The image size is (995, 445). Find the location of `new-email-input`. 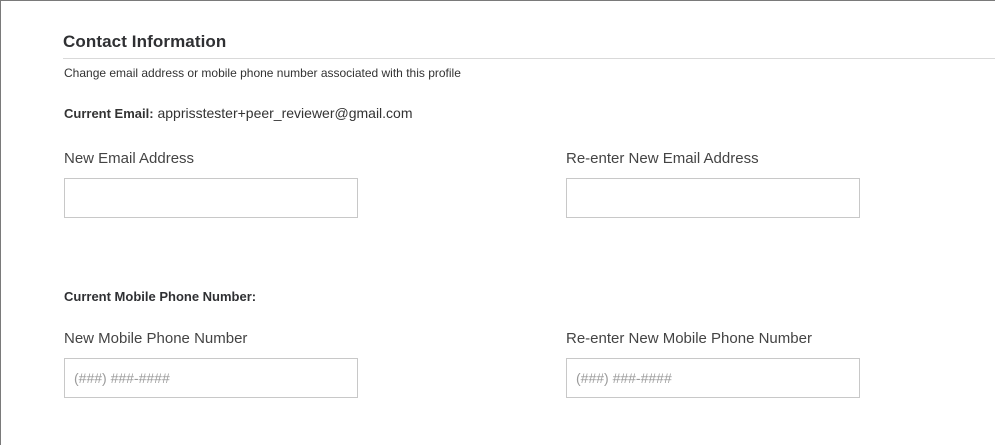

new-email-input is located at coordinates (211, 198).